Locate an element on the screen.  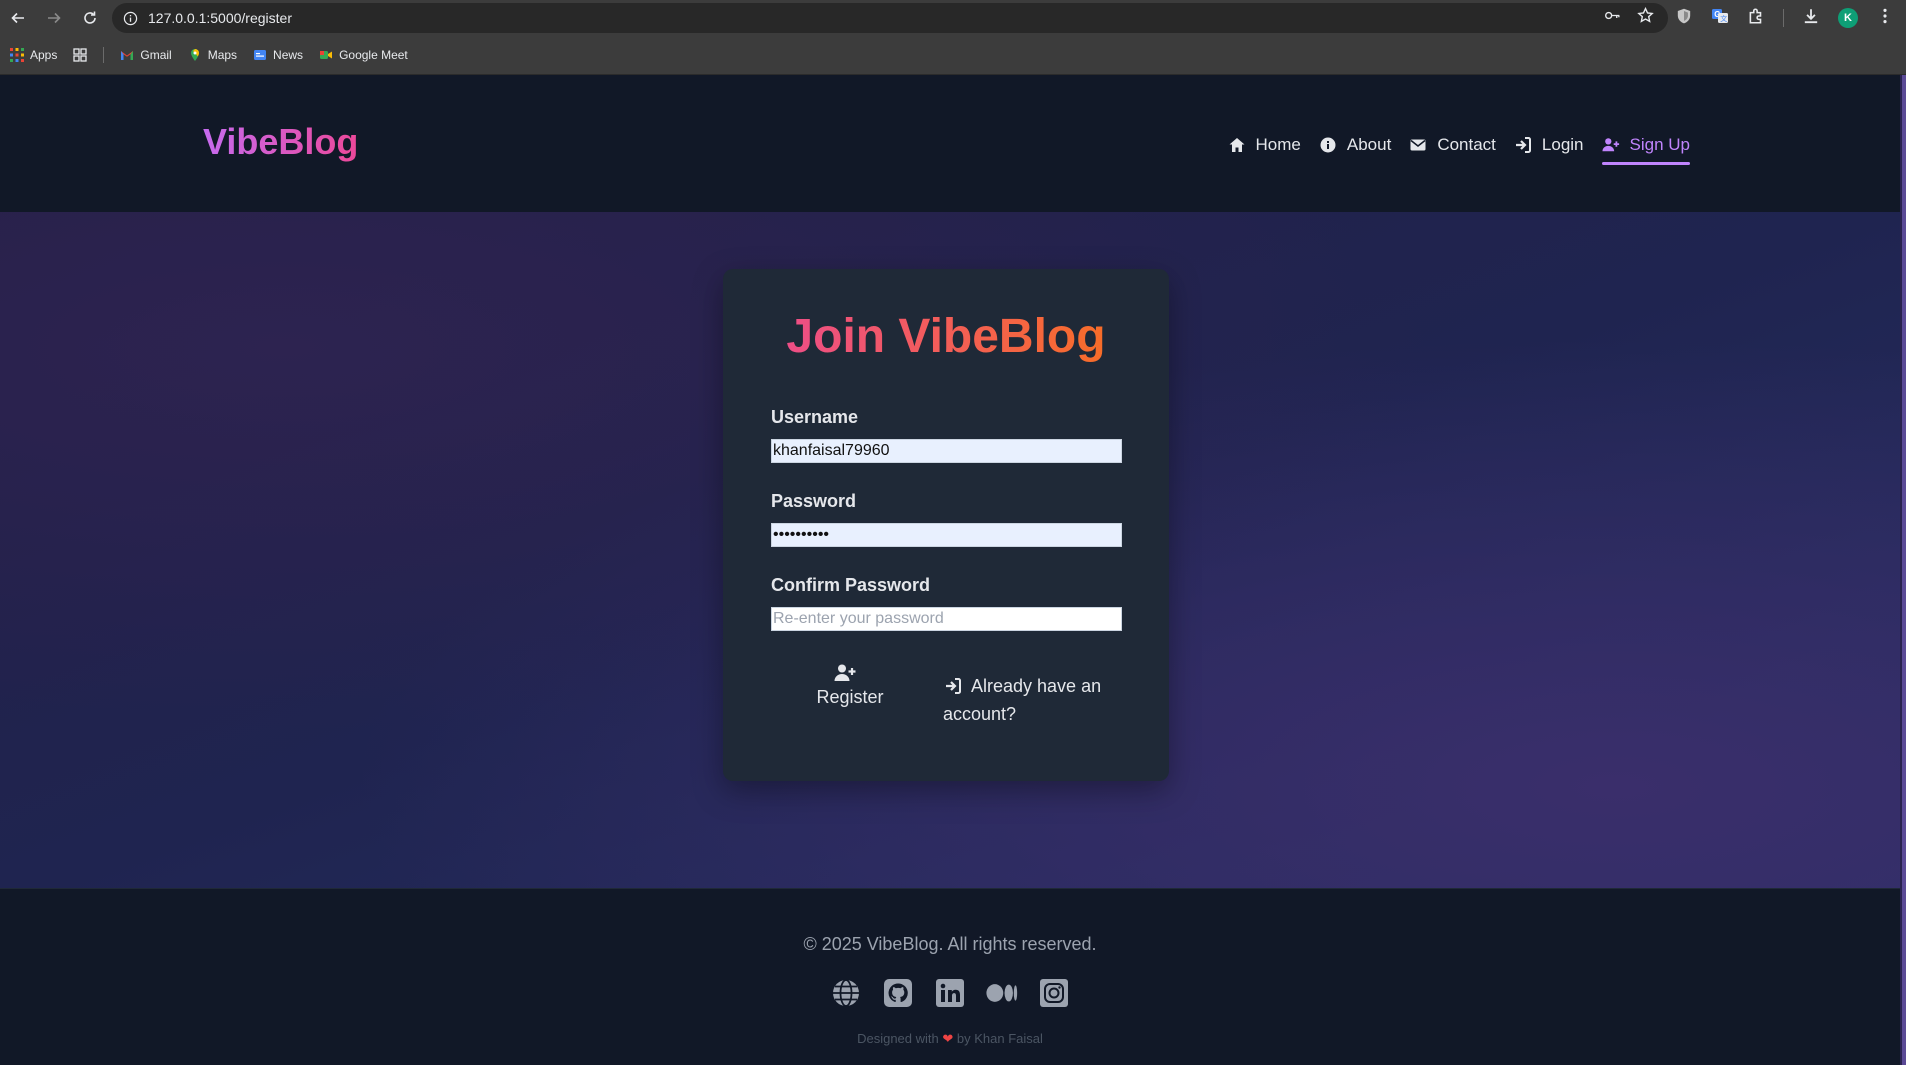
designed-prefix: Designed with is located at coordinates (898, 1038).